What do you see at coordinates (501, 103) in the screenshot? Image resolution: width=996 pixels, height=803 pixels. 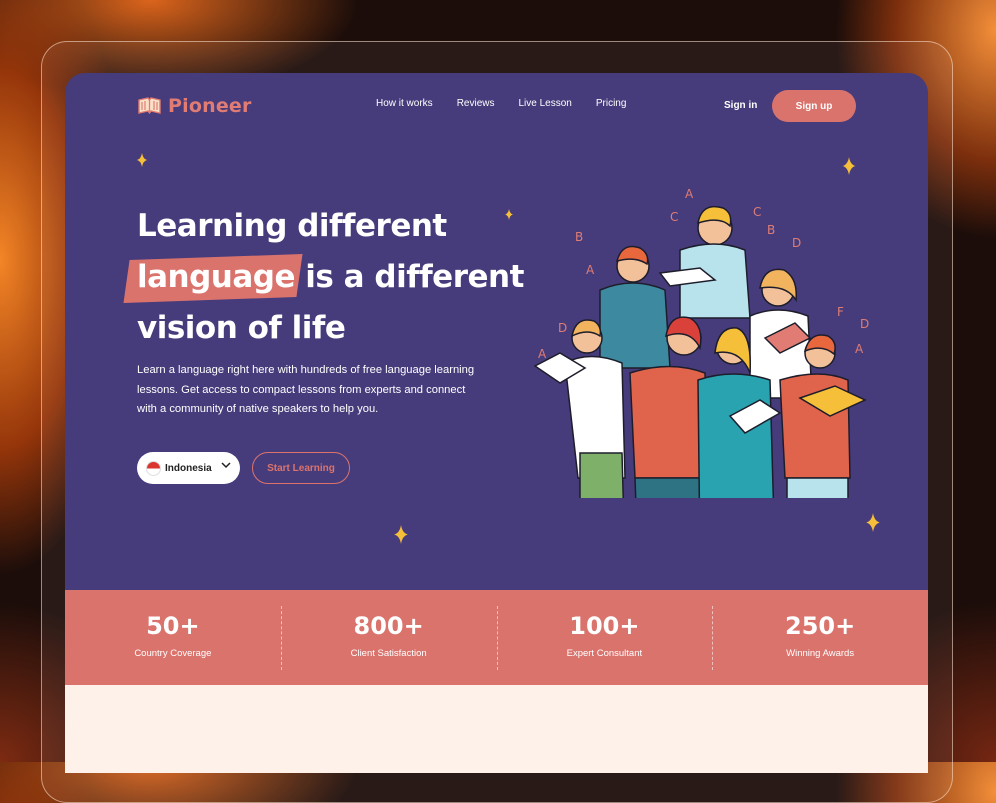 I see `main-menu: How it works Reviews Live Lesson Pricing` at bounding box center [501, 103].